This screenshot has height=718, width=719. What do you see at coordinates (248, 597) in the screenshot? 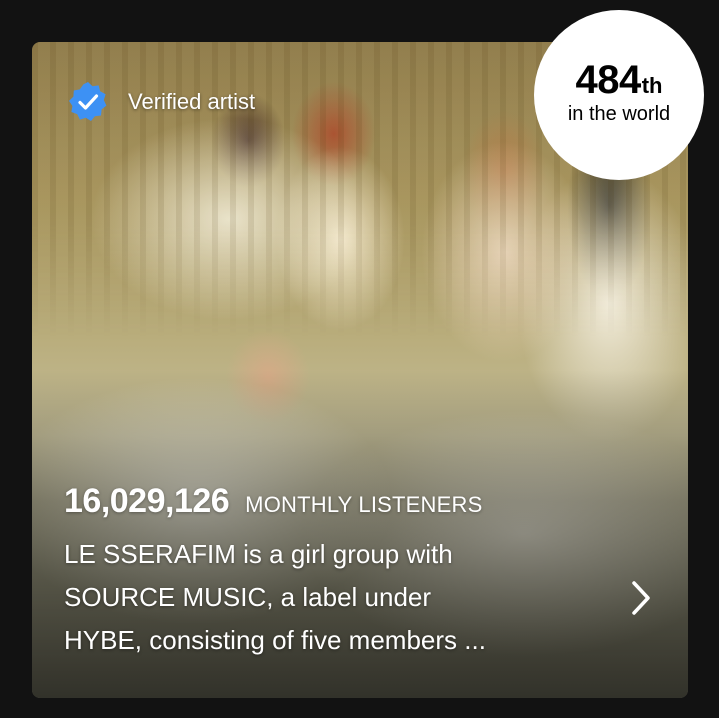
I see `bio-line: SOURCE MUSIC, a label under` at bounding box center [248, 597].